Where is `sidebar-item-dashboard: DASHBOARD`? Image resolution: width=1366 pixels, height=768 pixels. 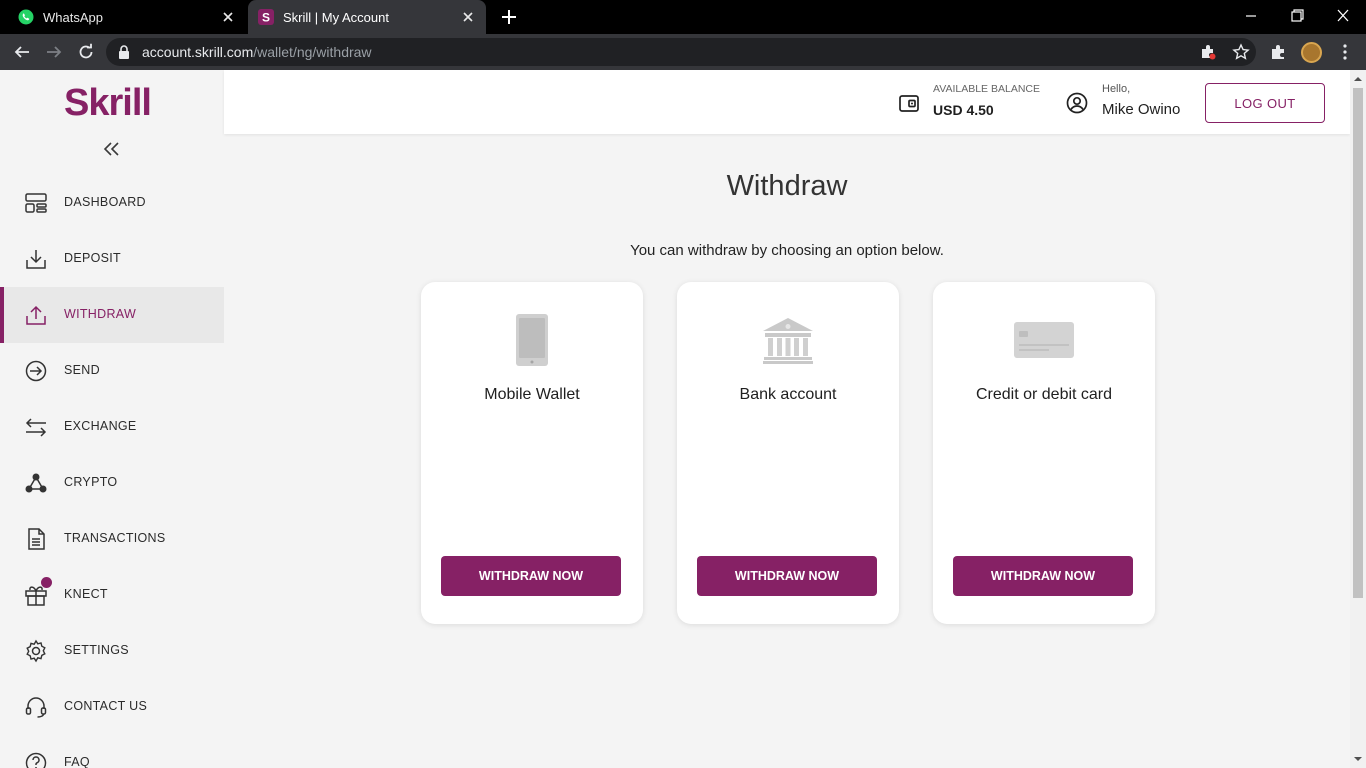
sidebar-item-dashboard: DASHBOARD is located at coordinates (112, 203).